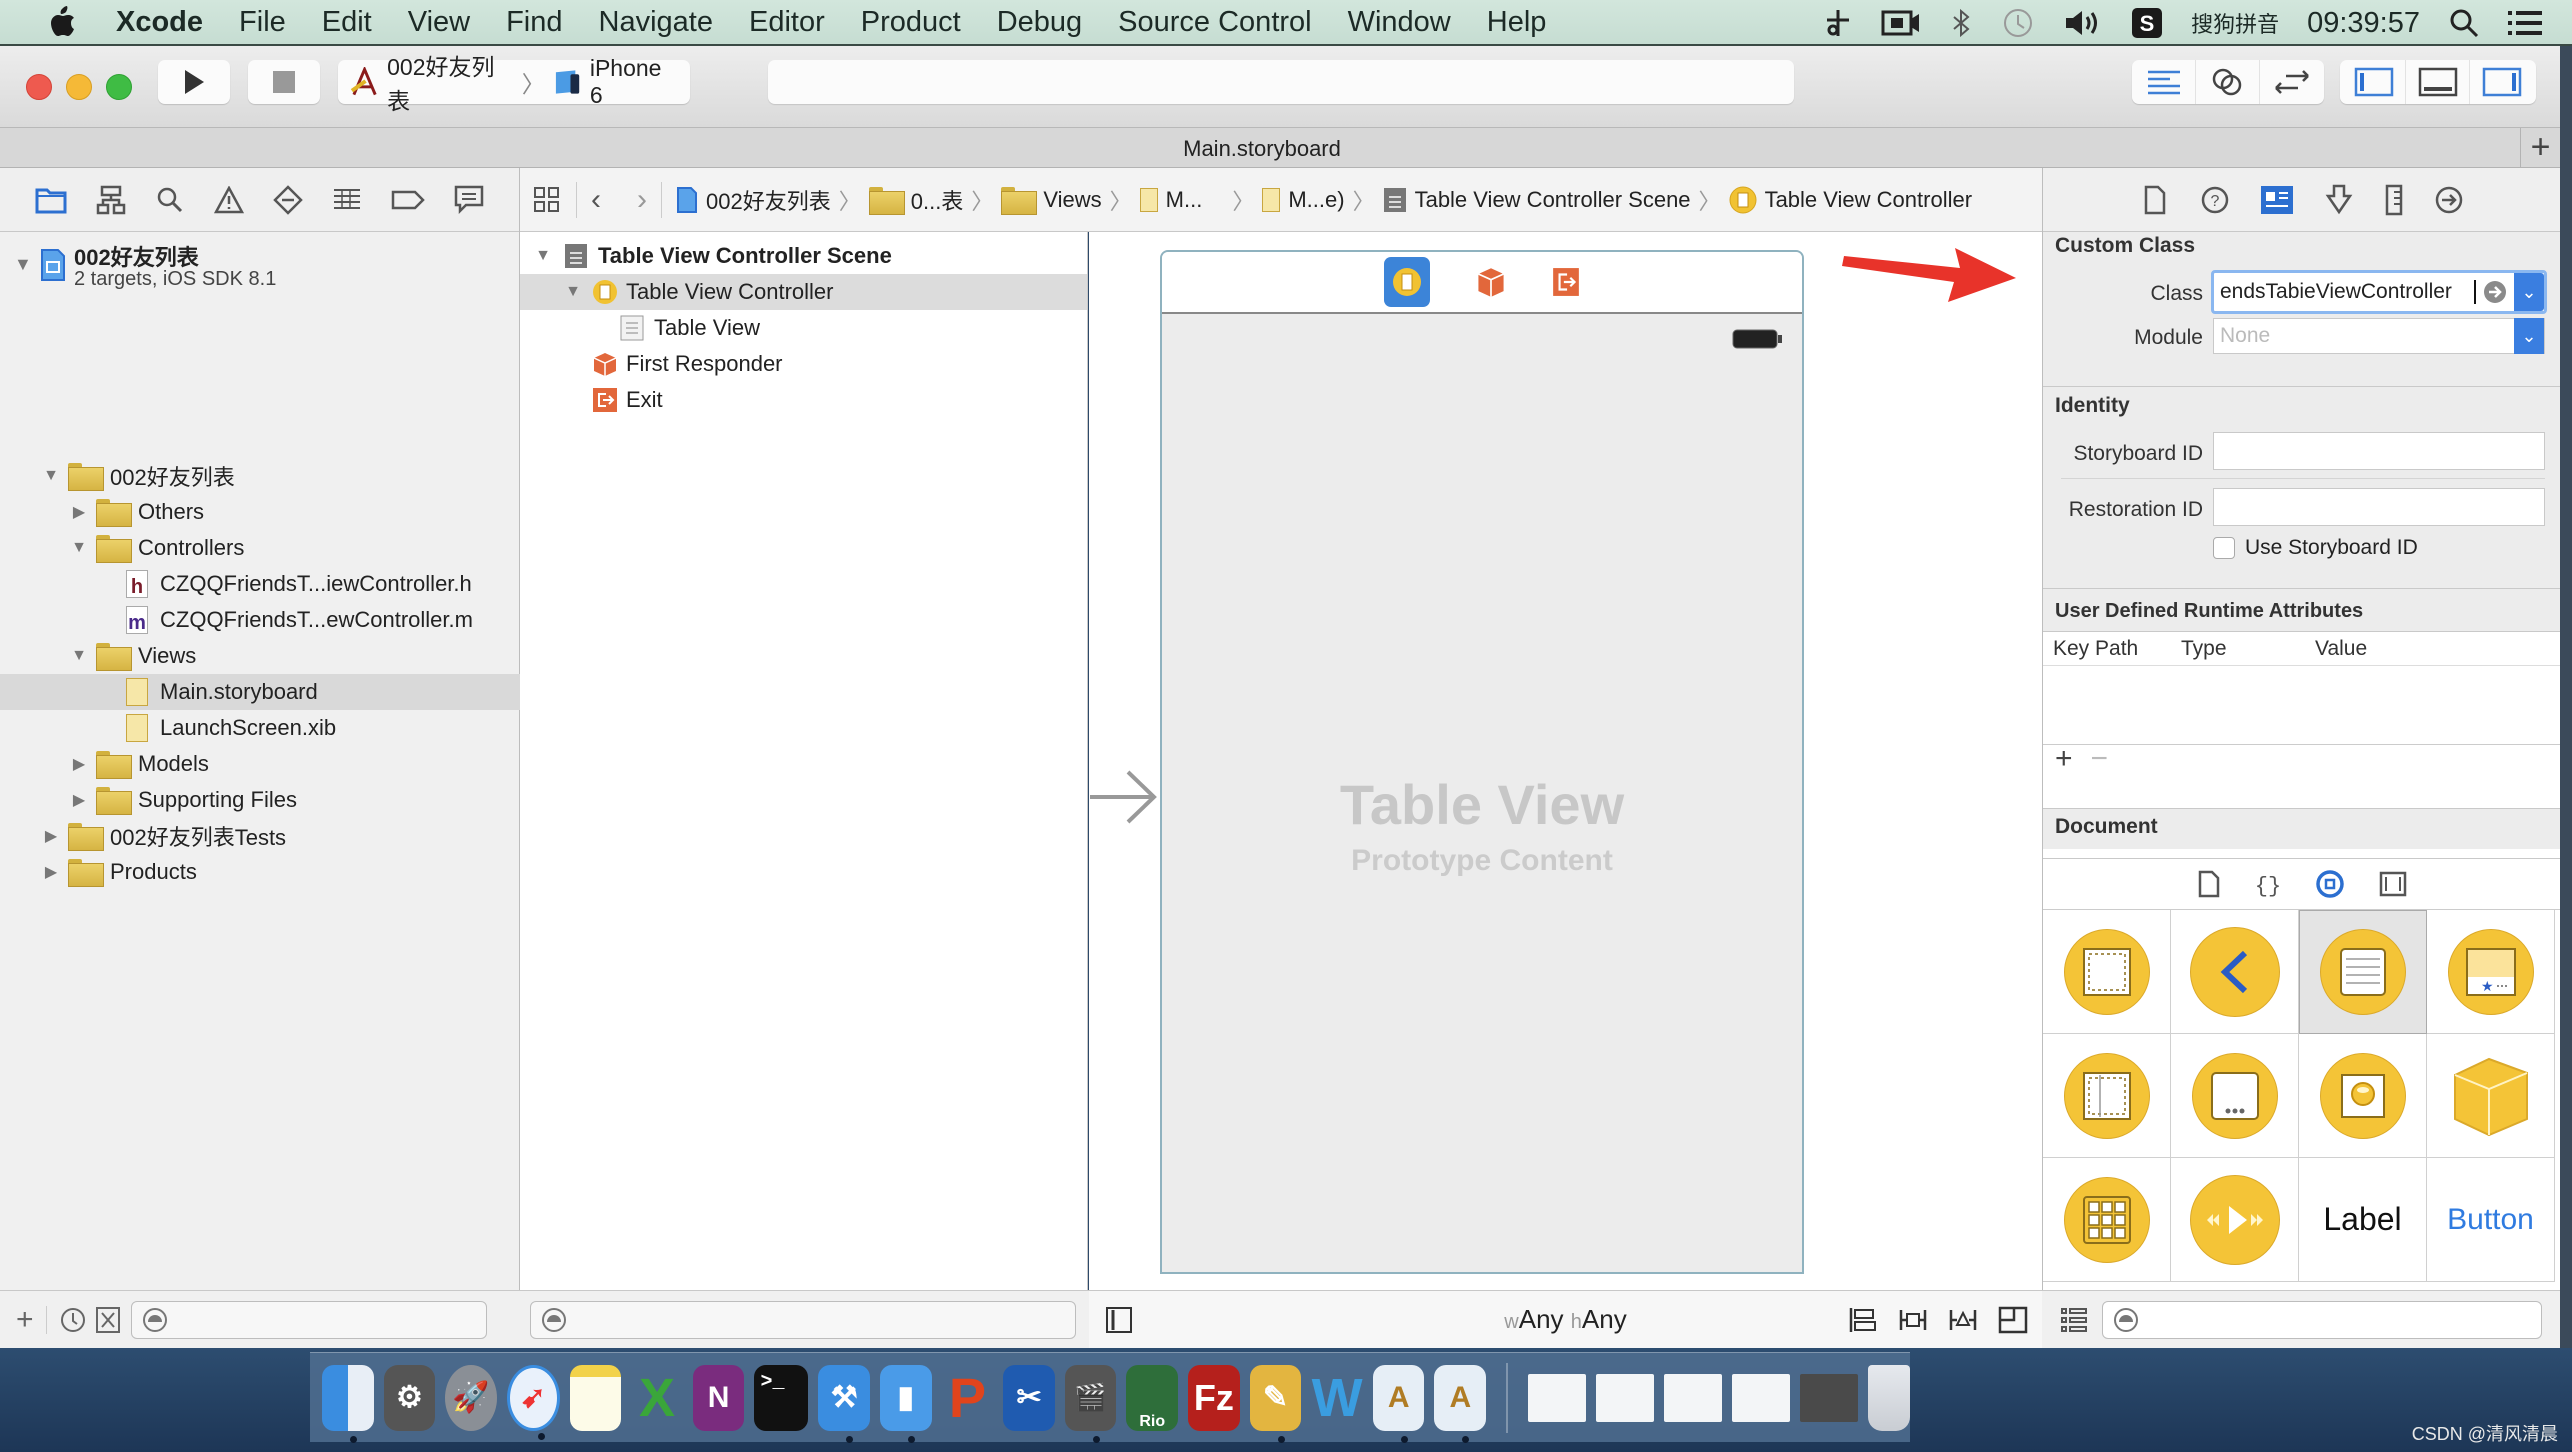  What do you see at coordinates (905, 1403) in the screenshot?
I see `dock-ios-simulator: ▮` at bounding box center [905, 1403].